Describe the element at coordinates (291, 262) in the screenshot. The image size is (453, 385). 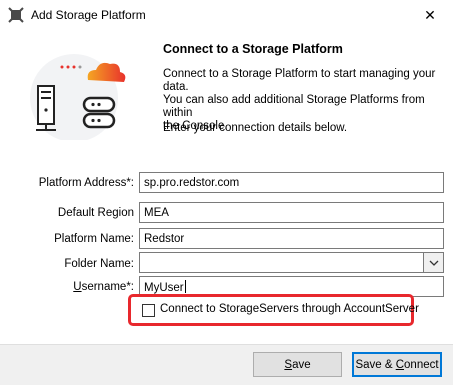
I see `folder-name-select` at that location.